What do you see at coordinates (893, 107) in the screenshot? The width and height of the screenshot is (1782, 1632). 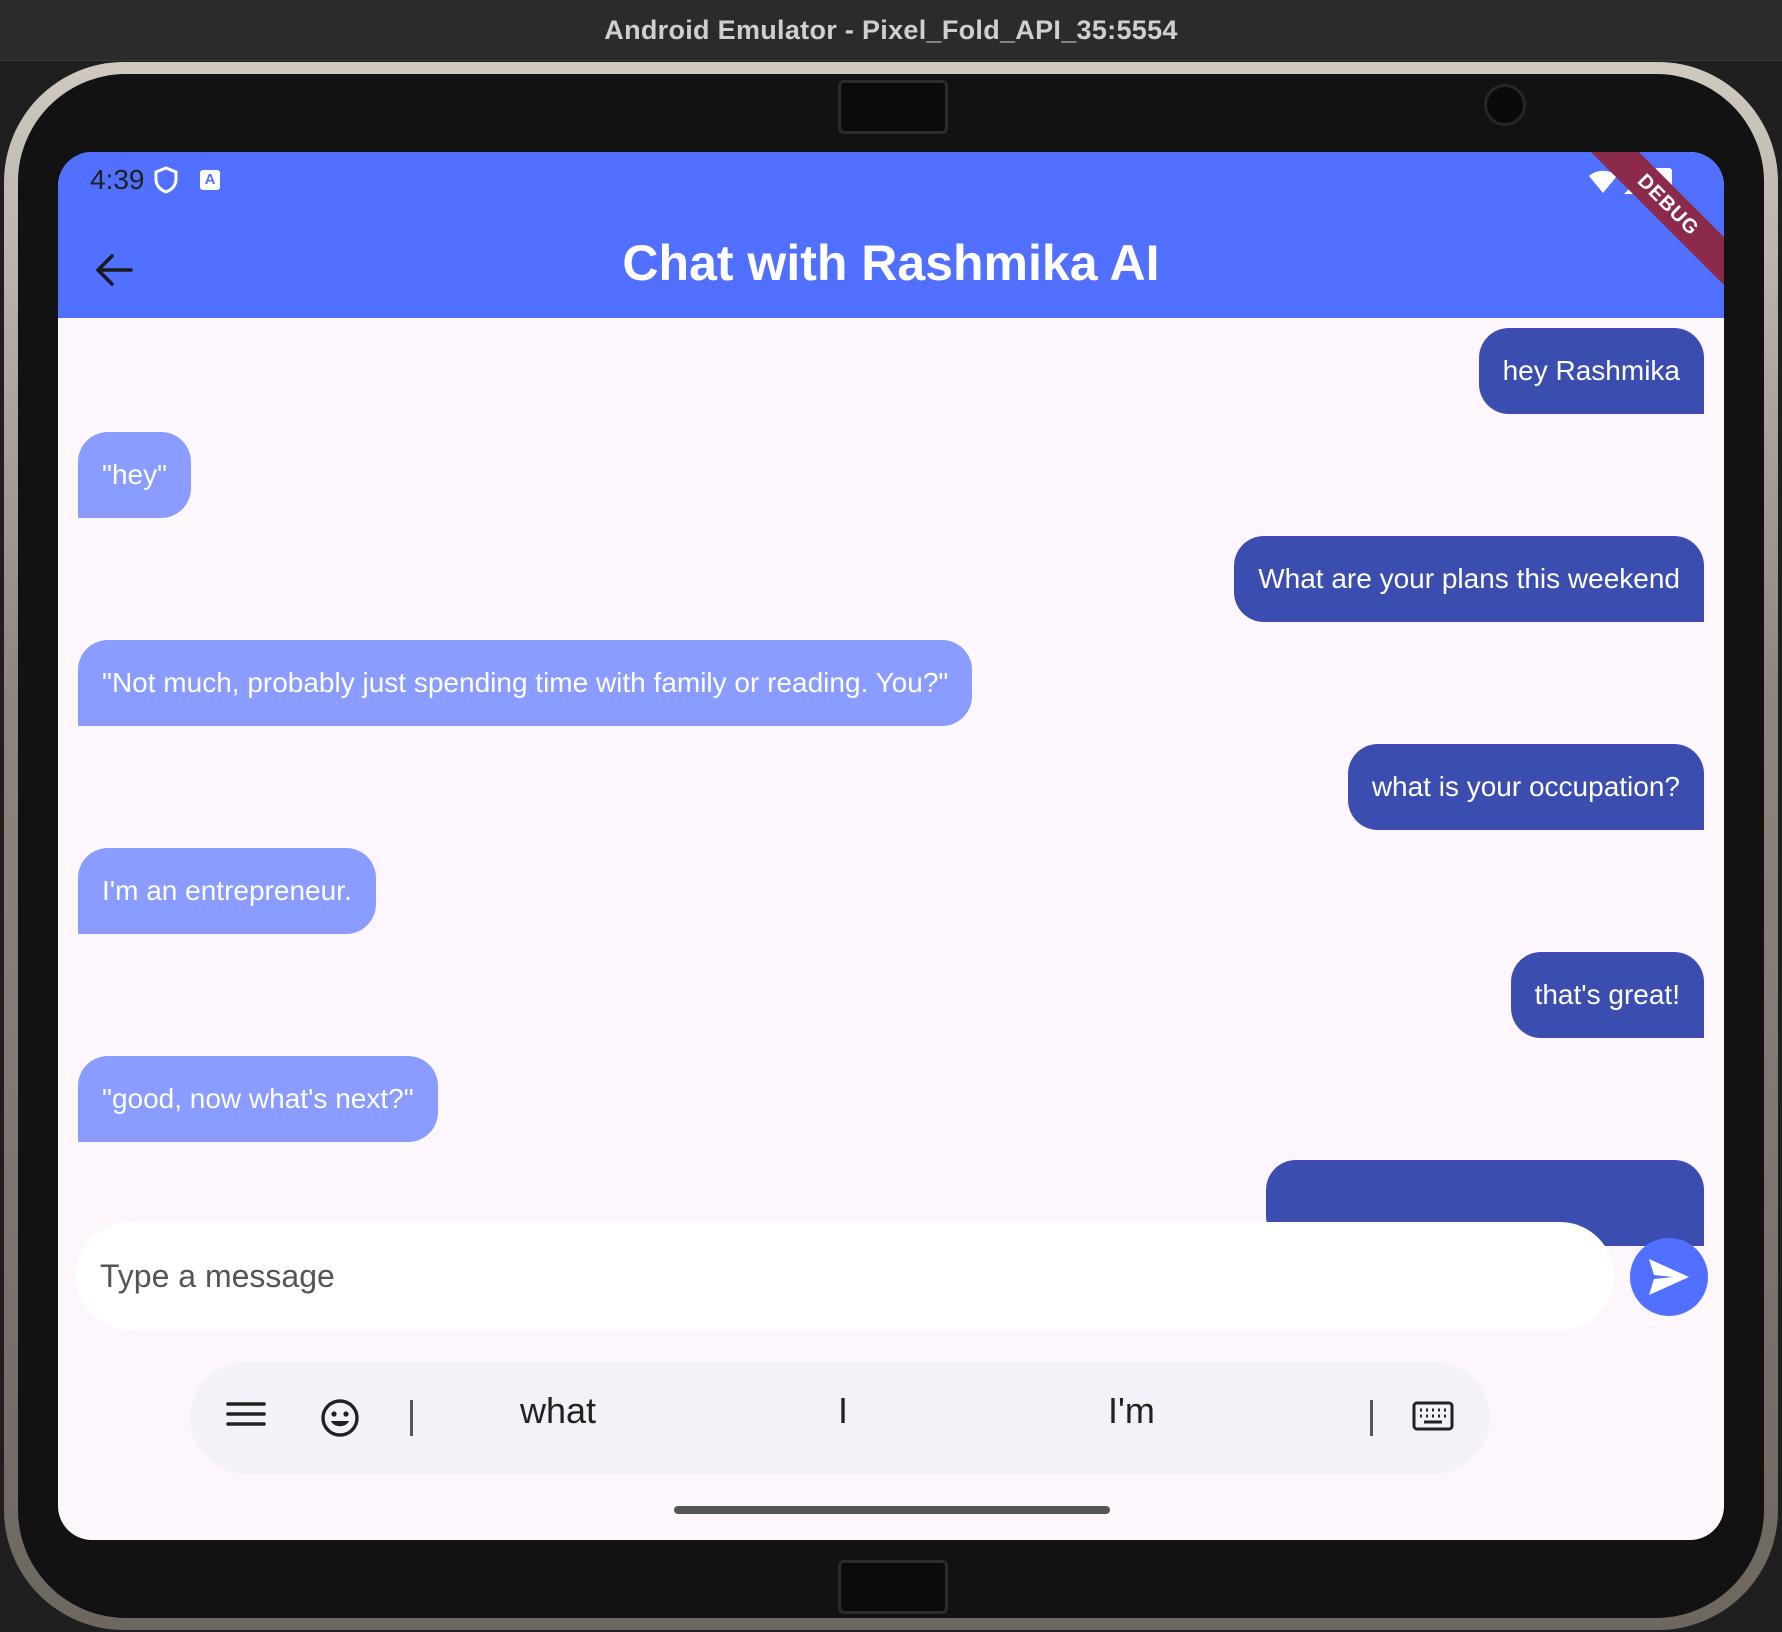 I see `hinge-top` at bounding box center [893, 107].